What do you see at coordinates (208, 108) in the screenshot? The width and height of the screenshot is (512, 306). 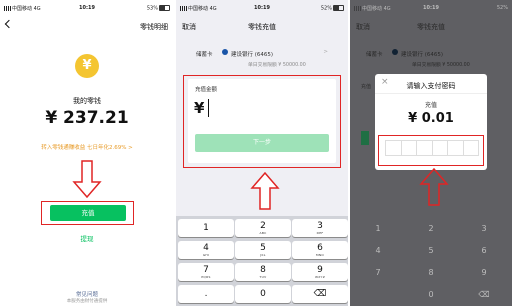 I see `amount-input` at bounding box center [208, 108].